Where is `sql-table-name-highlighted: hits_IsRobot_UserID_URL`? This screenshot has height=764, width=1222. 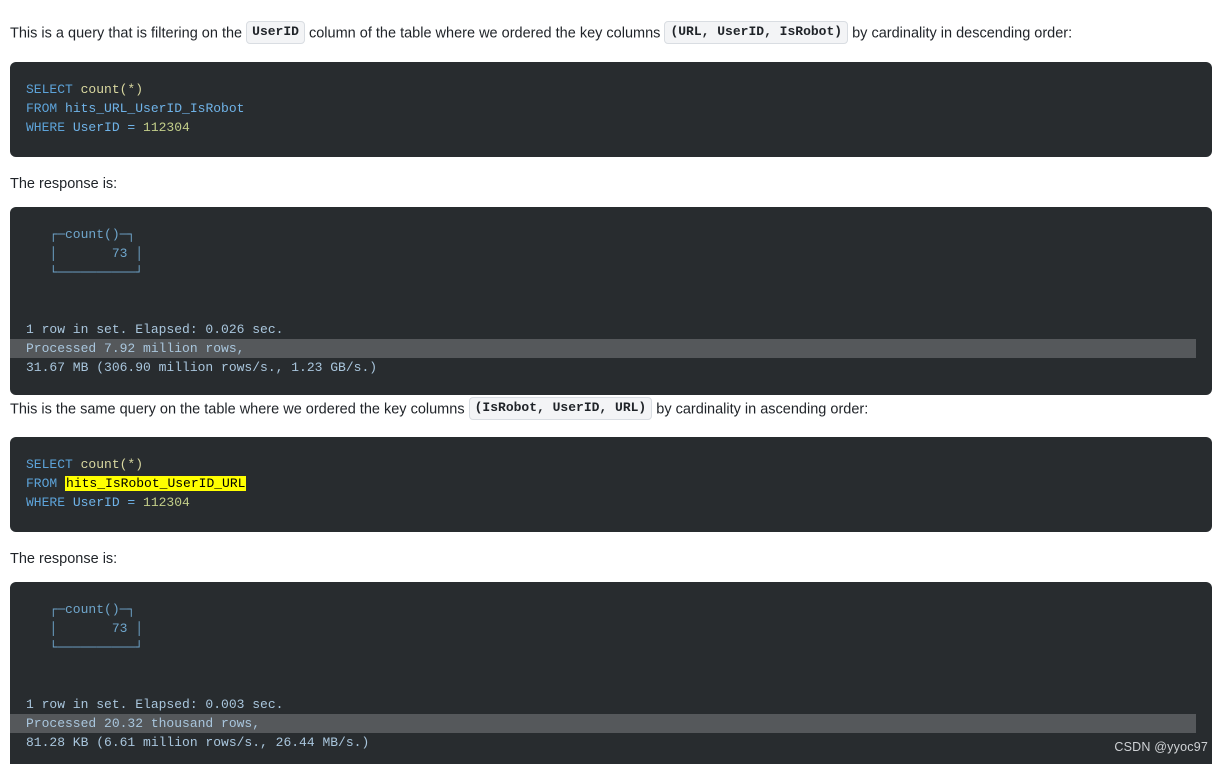
sql-table-name-highlighted: hits_IsRobot_UserID_URL is located at coordinates (156, 483).